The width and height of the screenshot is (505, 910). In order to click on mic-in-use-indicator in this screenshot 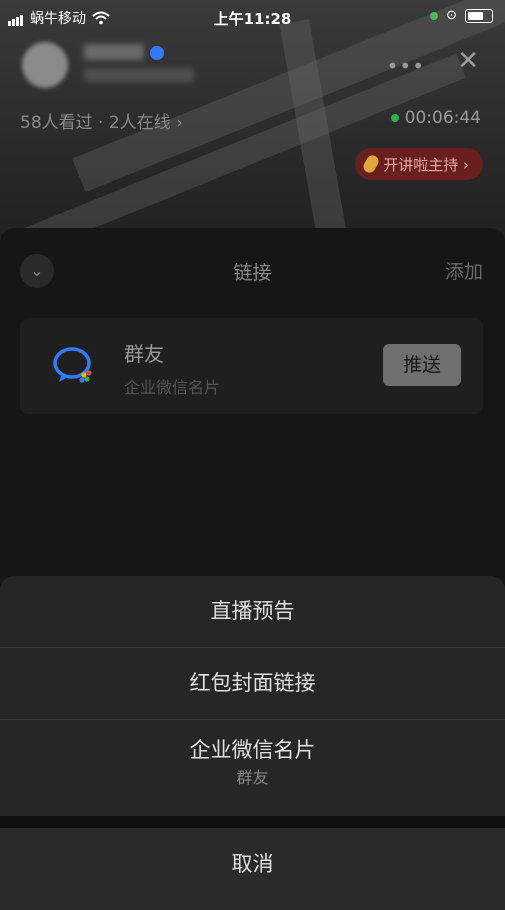, I will do `click(434, 15)`.